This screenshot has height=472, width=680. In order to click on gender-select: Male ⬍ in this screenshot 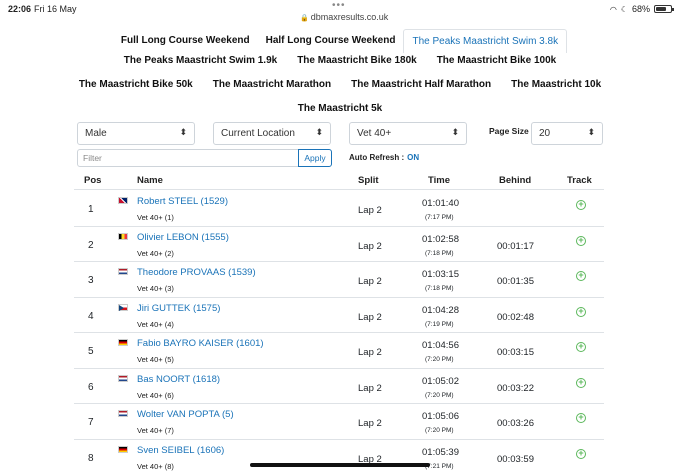, I will do `click(136, 133)`.